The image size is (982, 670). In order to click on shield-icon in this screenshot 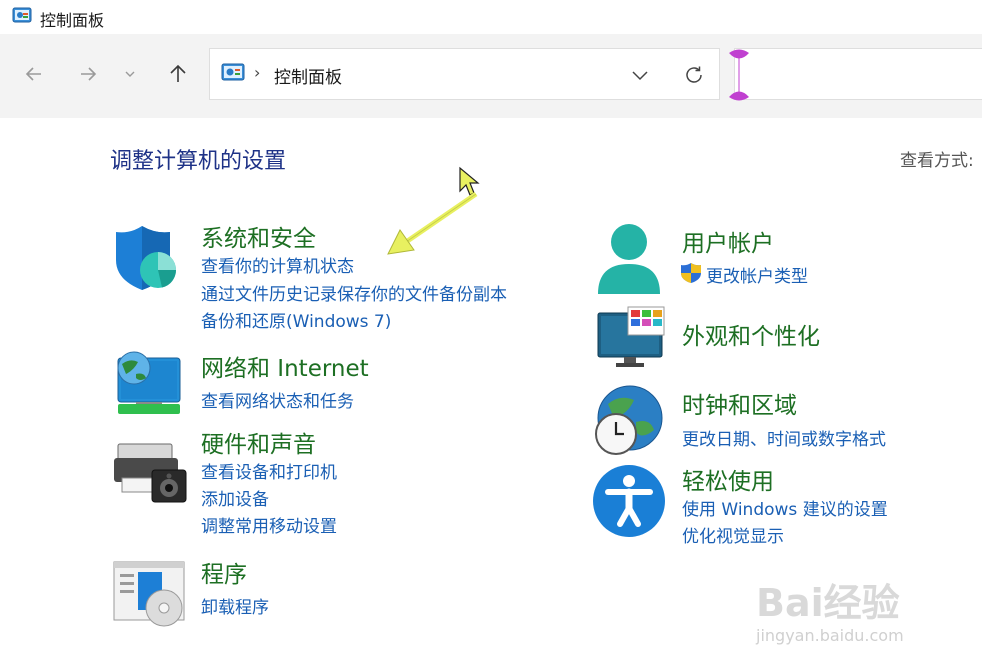, I will do `click(148, 258)`.